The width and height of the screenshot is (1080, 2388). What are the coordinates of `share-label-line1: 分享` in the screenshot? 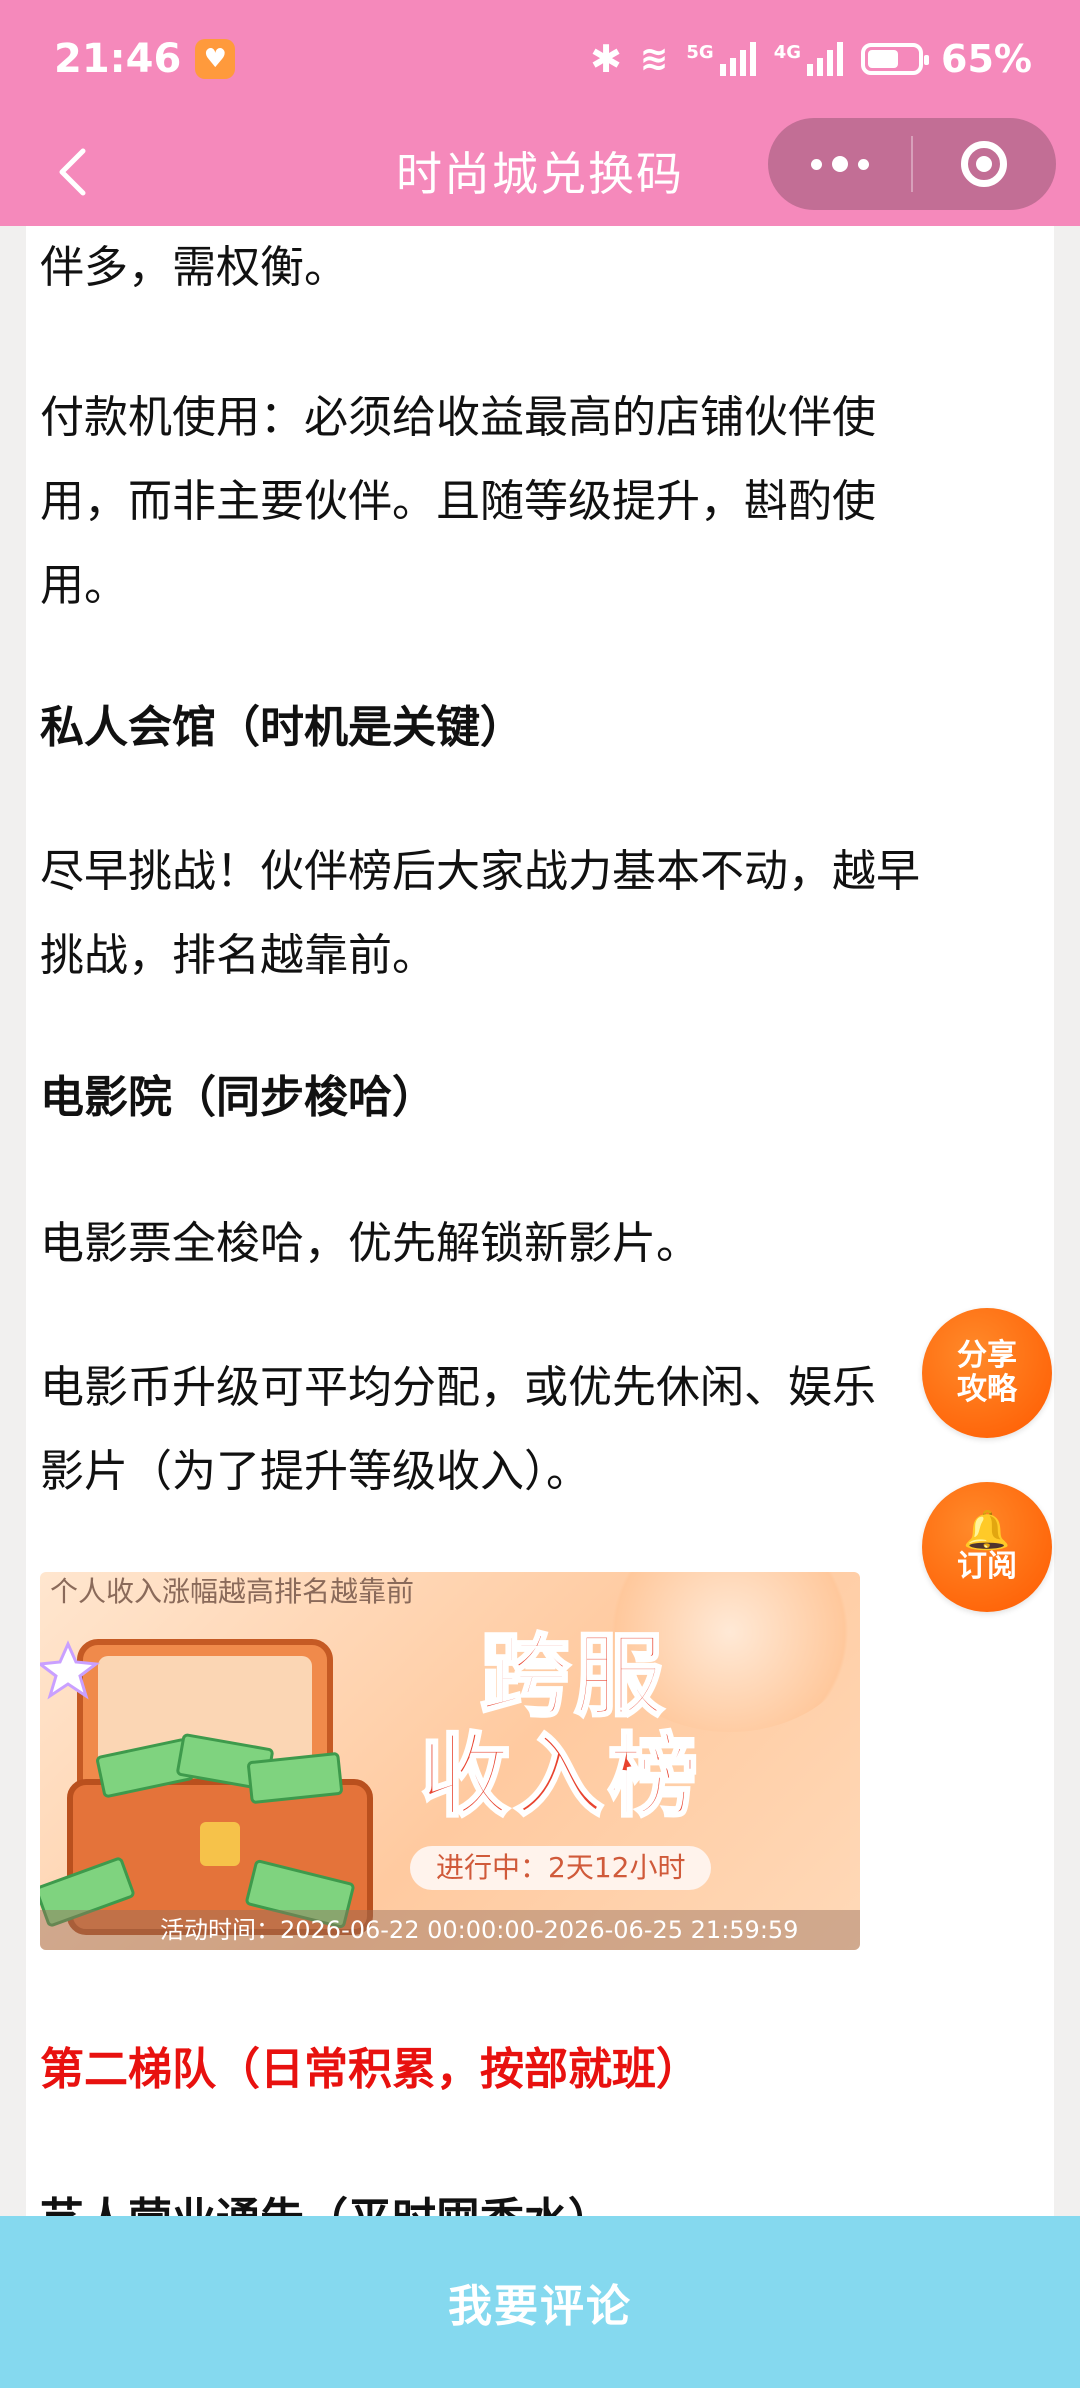 It's located at (987, 1355).